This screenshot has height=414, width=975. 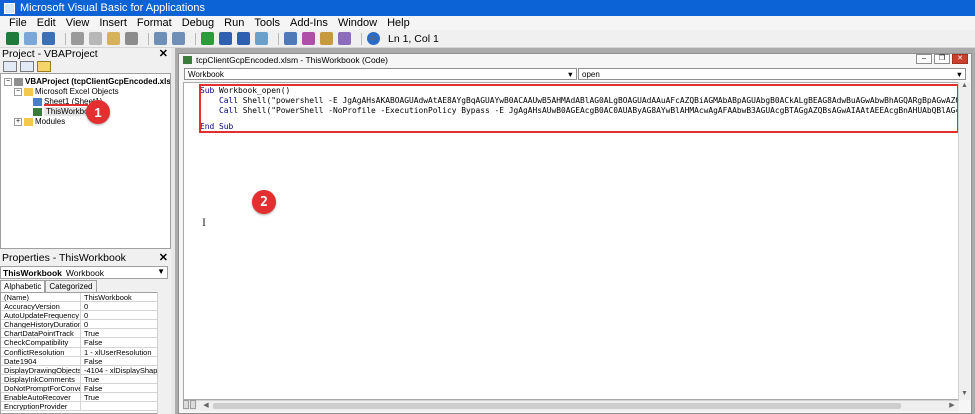 I want to click on property-name: Date1904, so click(x=41, y=360).